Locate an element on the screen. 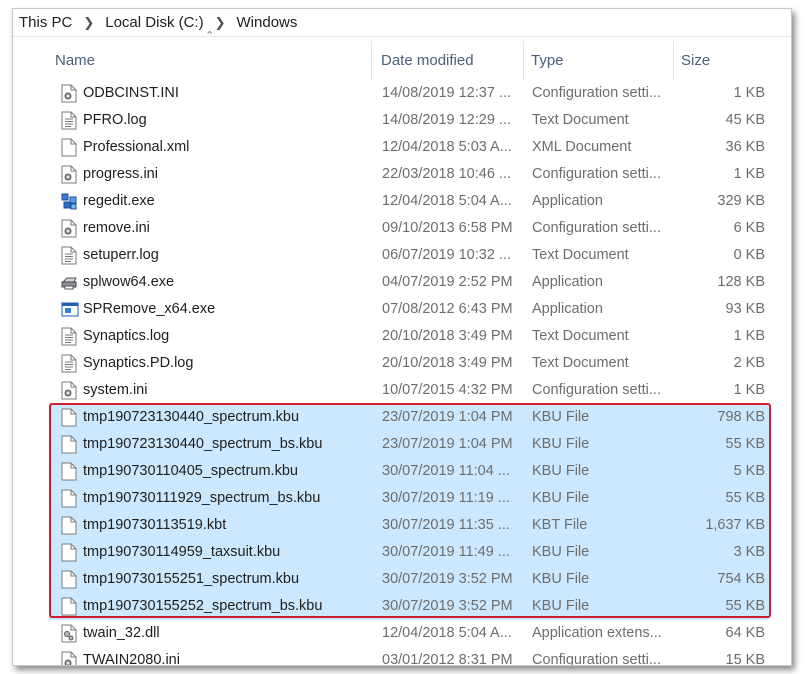 The image size is (806, 674). column-header-row: ⌃ Name Date modified Type Size is located at coordinates (402, 55).